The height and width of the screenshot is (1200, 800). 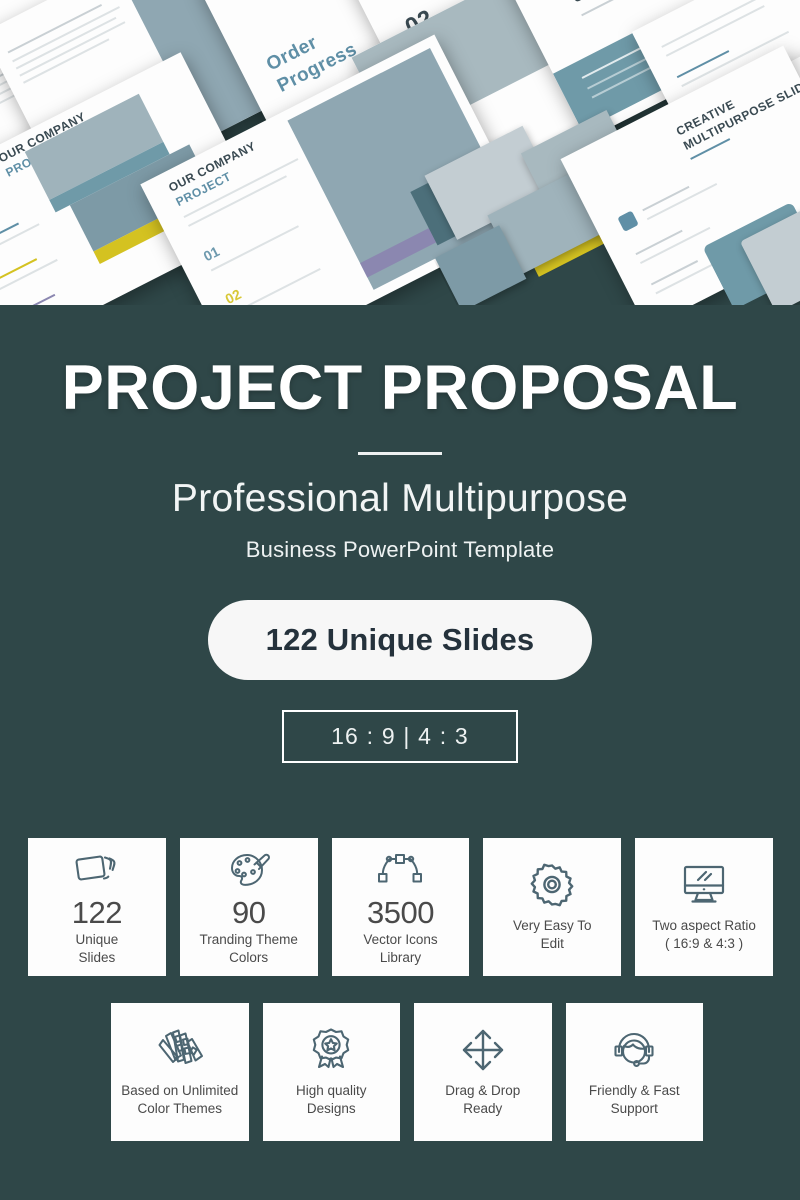 I want to click on aspect-ratio-box: 16 : 9 | 4 : 3, so click(x=400, y=736).